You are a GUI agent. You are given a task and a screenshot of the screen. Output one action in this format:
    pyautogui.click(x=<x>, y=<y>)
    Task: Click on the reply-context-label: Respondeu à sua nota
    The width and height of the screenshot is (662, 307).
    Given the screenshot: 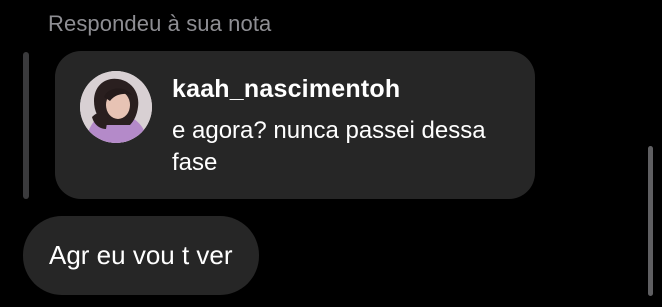 What is the action you would take?
    pyautogui.click(x=160, y=23)
    